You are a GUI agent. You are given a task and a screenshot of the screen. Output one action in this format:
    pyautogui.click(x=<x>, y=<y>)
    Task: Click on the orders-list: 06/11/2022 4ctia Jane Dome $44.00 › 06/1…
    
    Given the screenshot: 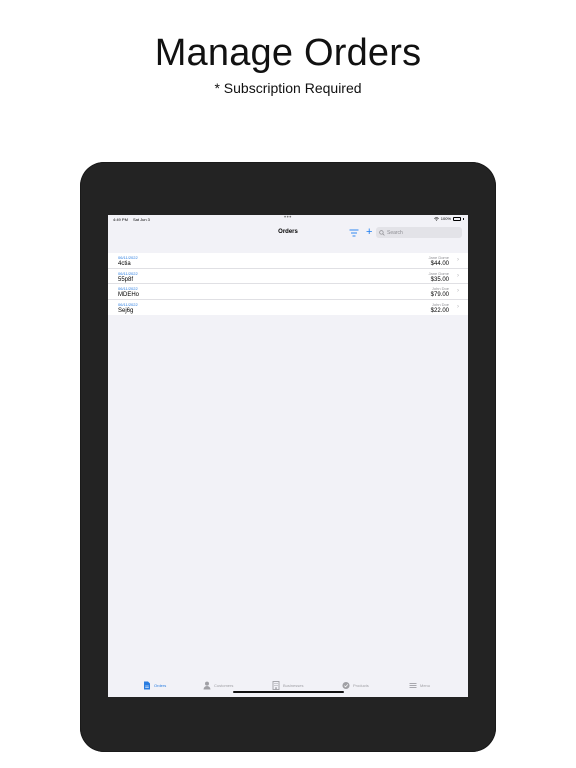 What is the action you would take?
    pyautogui.click(x=288, y=284)
    